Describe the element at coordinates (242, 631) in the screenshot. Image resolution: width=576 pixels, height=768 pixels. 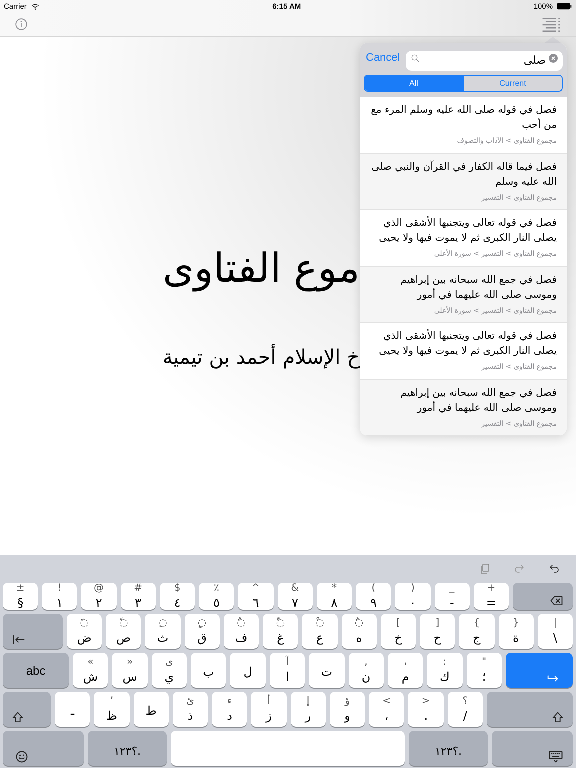
I see `keyboard-key: ◌ُ ف` at that location.